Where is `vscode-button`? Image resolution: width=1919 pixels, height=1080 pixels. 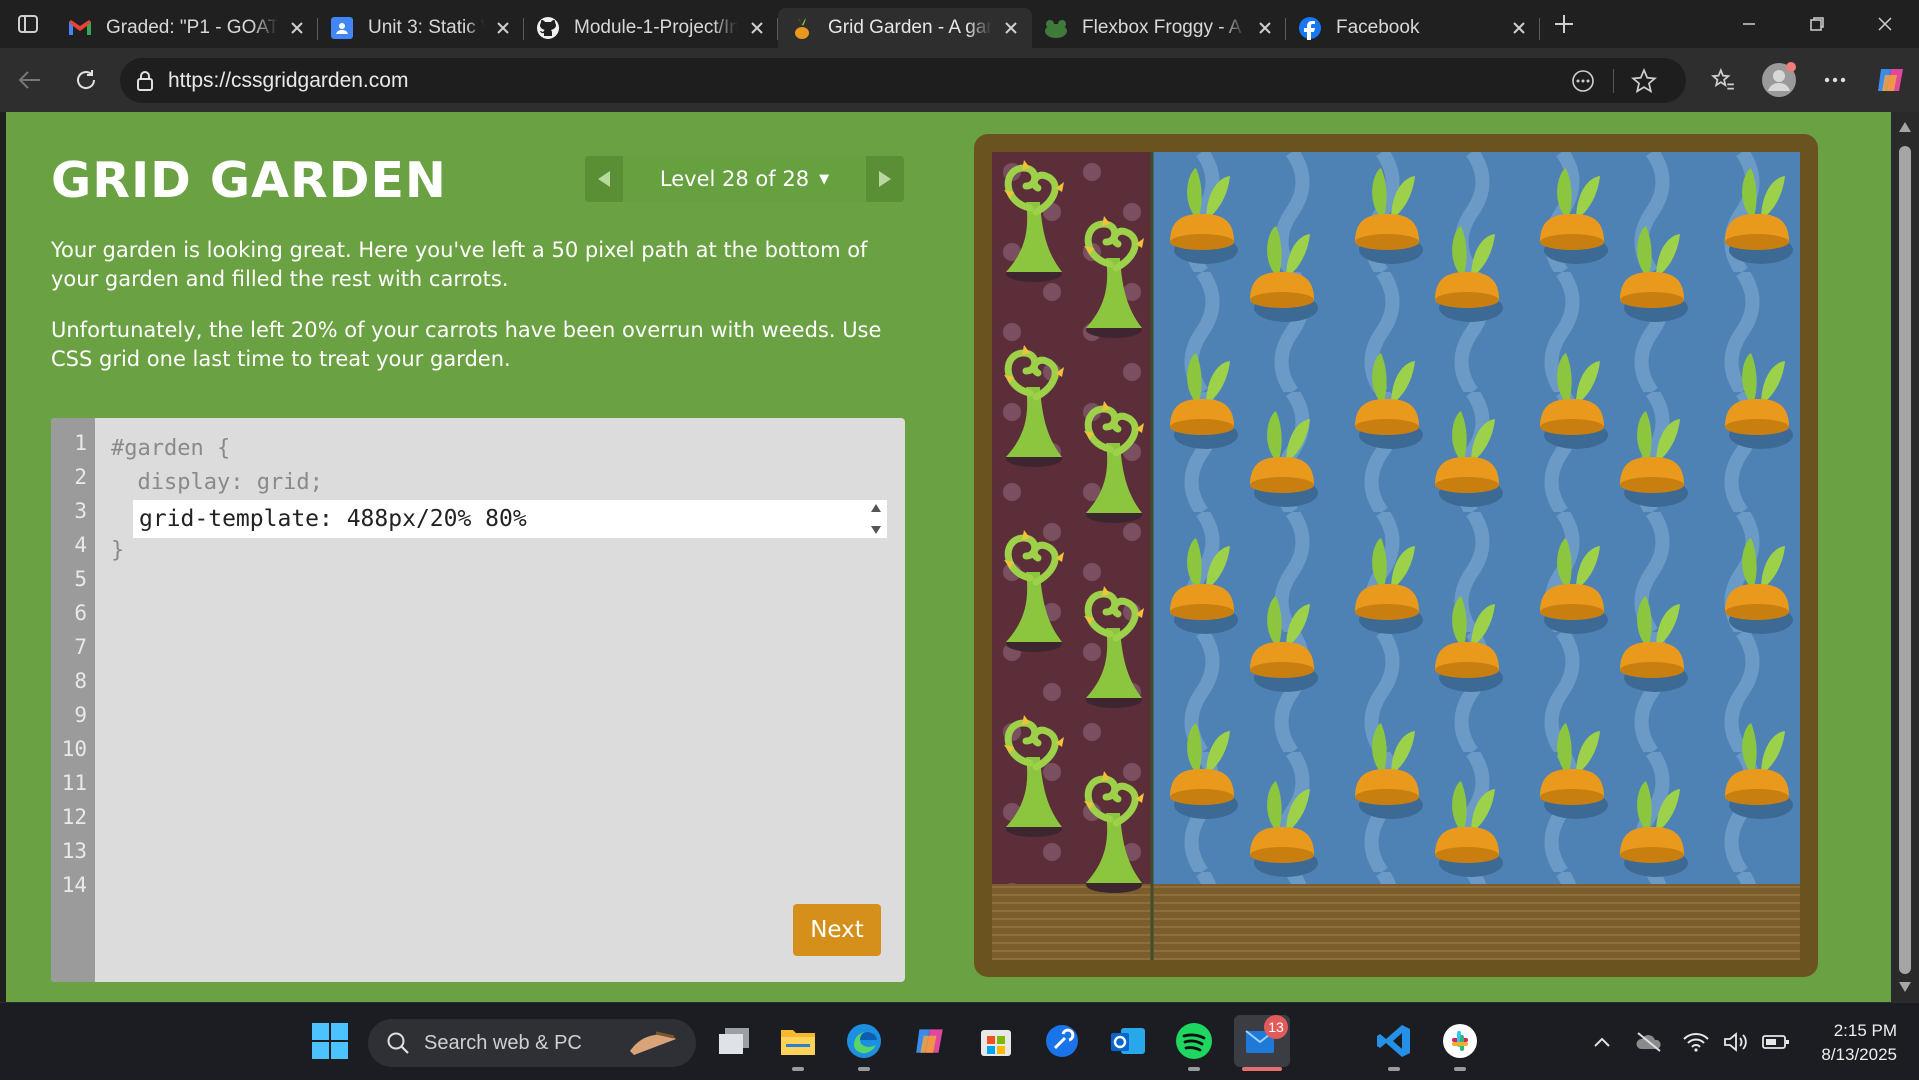 vscode-button is located at coordinates (1394, 1043).